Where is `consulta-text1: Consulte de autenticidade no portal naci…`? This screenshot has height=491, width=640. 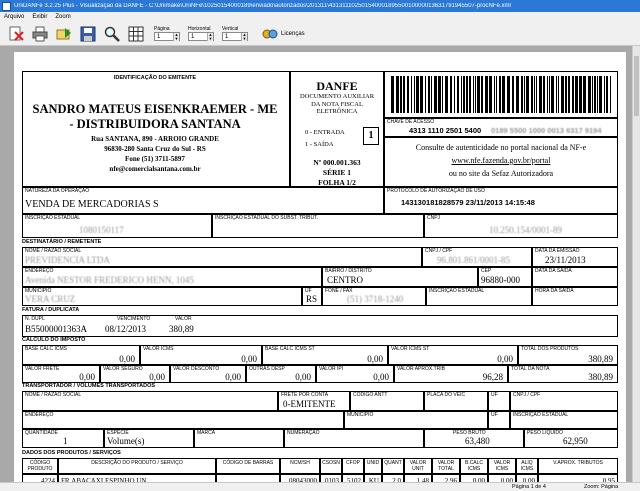
consulta-text1: Consulte de autenticidade no portal naci… is located at coordinates (501, 147).